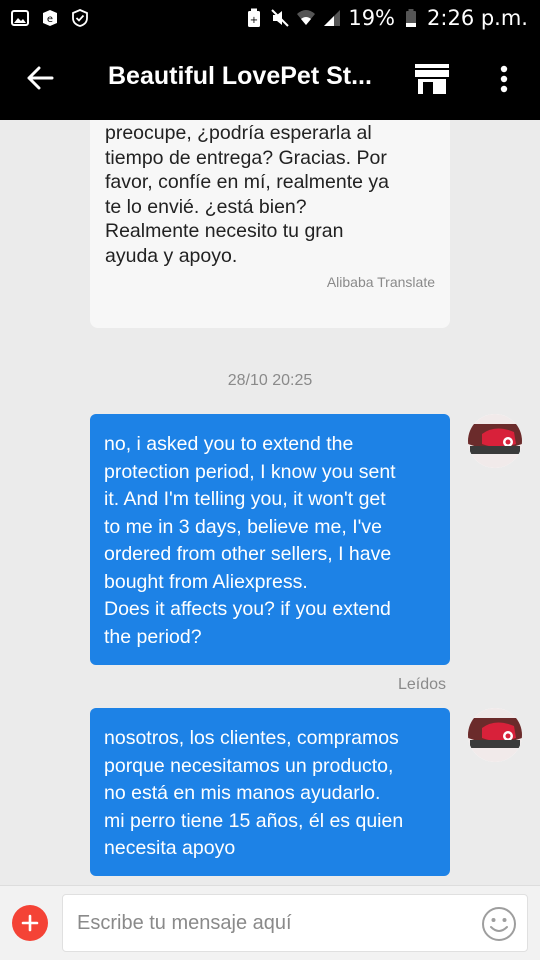 This screenshot has height=960, width=540. What do you see at coordinates (372, 18) in the screenshot?
I see `battery-percent: 19%` at bounding box center [372, 18].